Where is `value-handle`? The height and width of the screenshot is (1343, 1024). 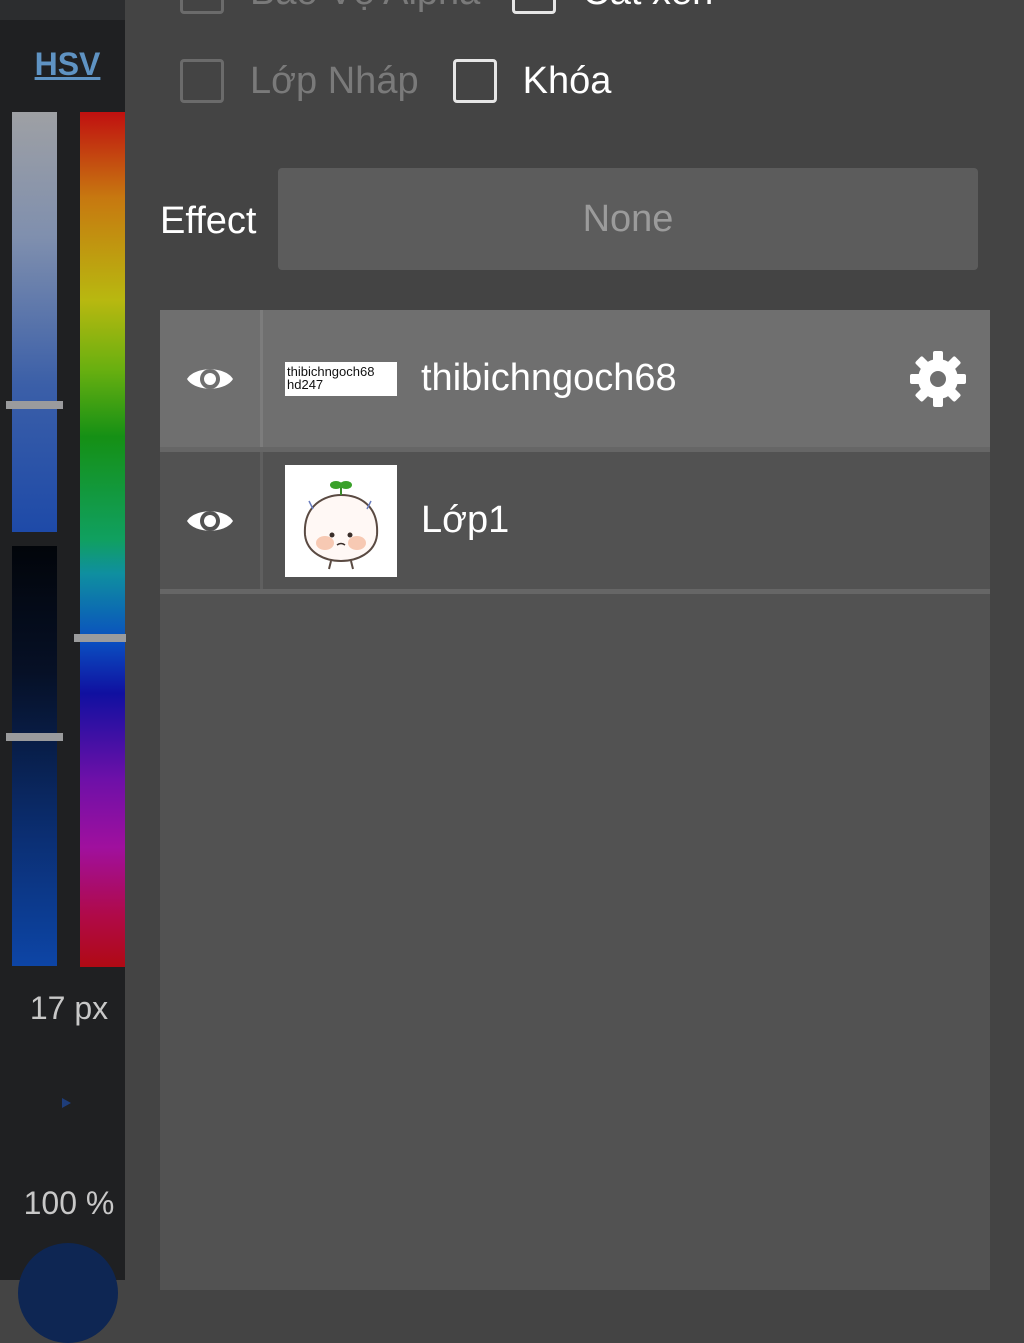
value-handle is located at coordinates (34, 737).